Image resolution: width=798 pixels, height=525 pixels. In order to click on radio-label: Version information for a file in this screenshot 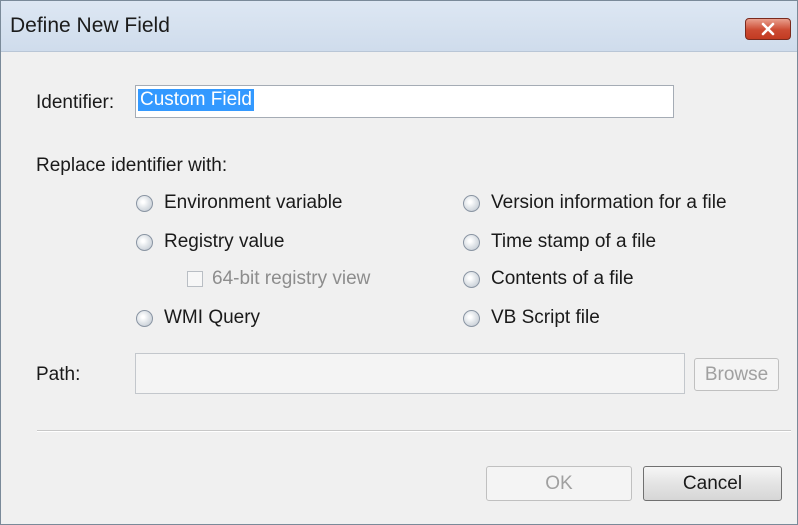, I will do `click(609, 202)`.